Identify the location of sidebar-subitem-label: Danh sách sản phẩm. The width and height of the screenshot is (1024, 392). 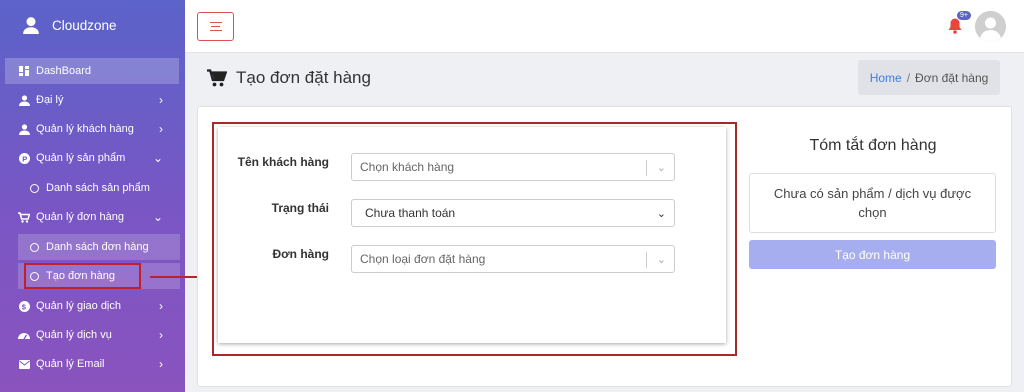
(98, 188).